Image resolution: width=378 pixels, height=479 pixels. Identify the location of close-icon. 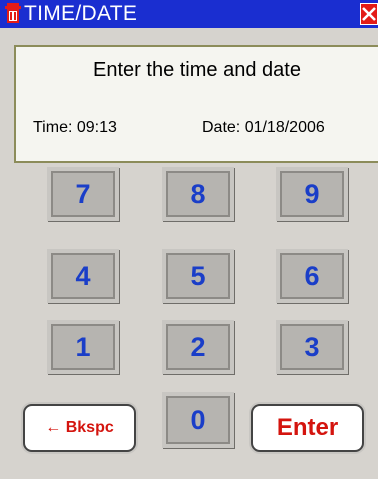
(369, 17).